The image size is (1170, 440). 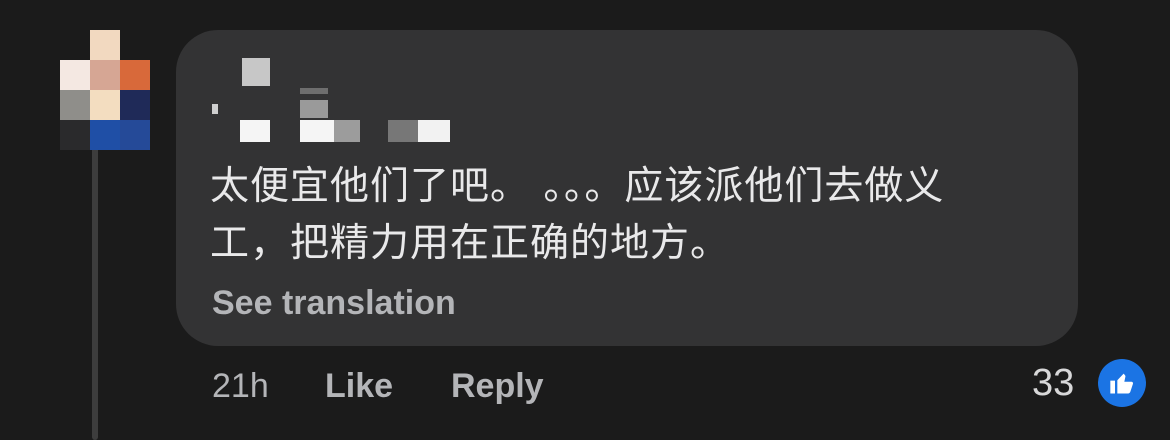 I want to click on avatar, so click(x=108, y=90).